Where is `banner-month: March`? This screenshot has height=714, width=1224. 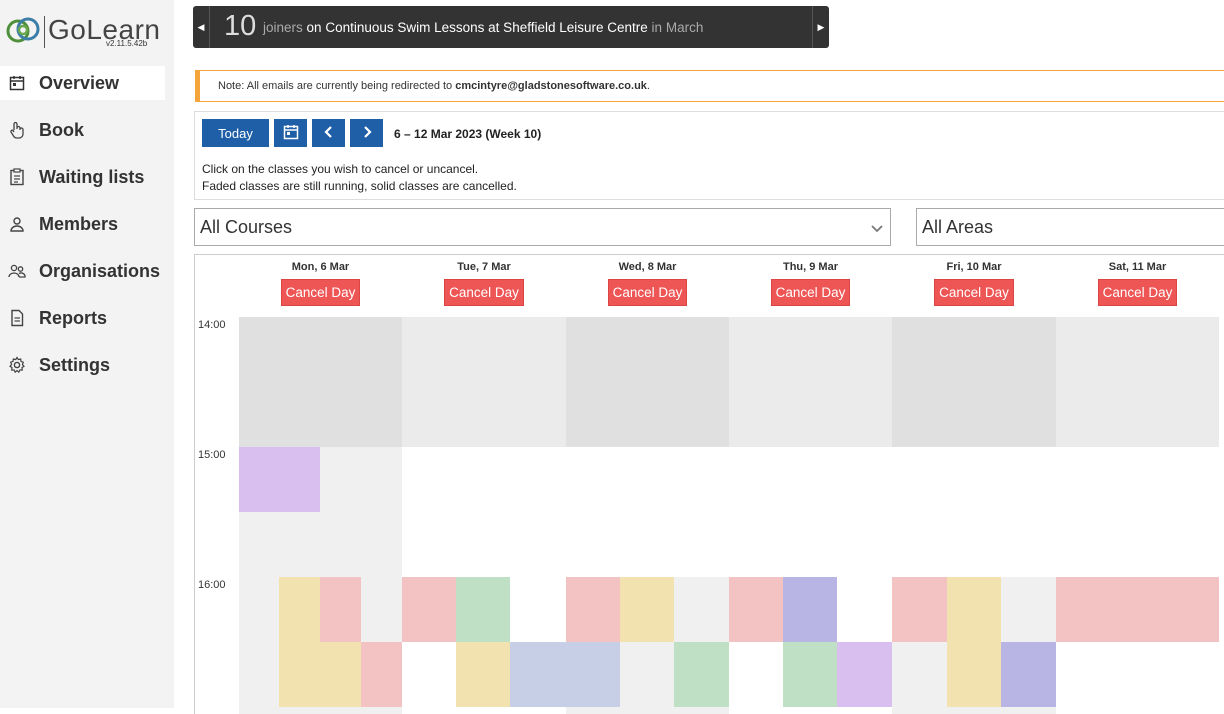
banner-month: March is located at coordinates (684, 27).